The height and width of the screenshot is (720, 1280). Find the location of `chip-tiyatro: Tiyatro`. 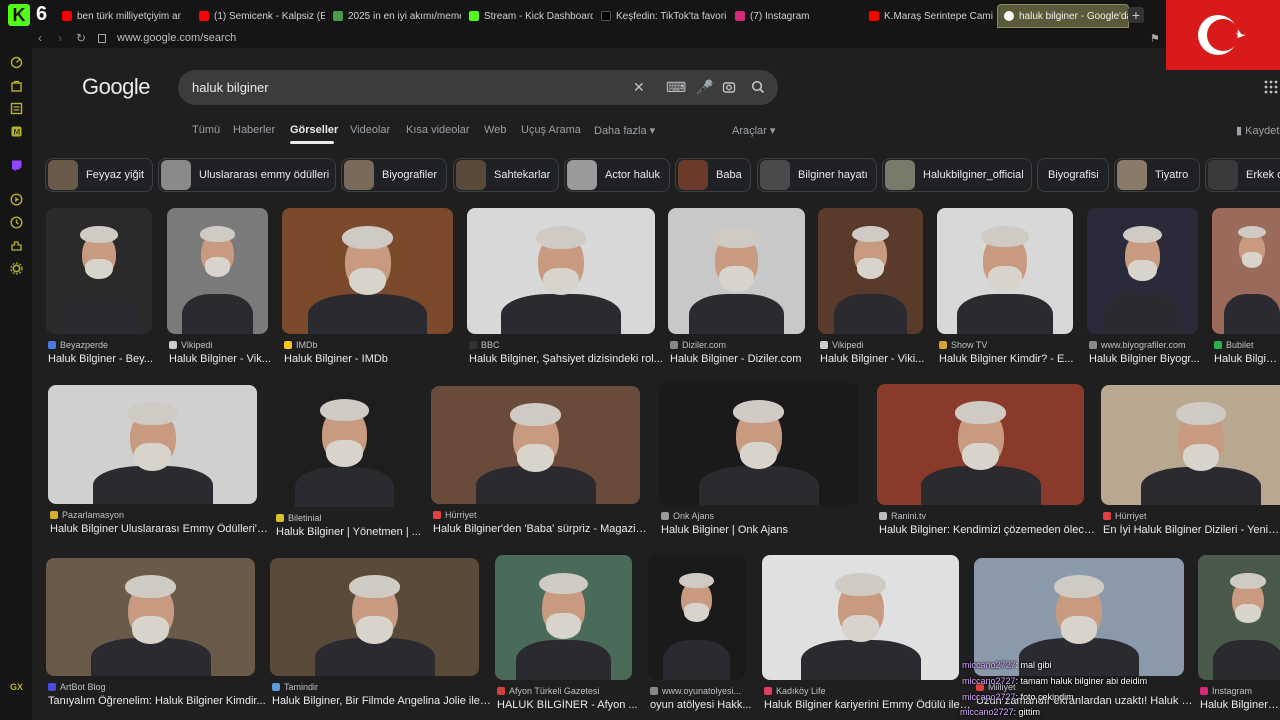

chip-tiyatro: Tiyatro is located at coordinates (1157, 175).